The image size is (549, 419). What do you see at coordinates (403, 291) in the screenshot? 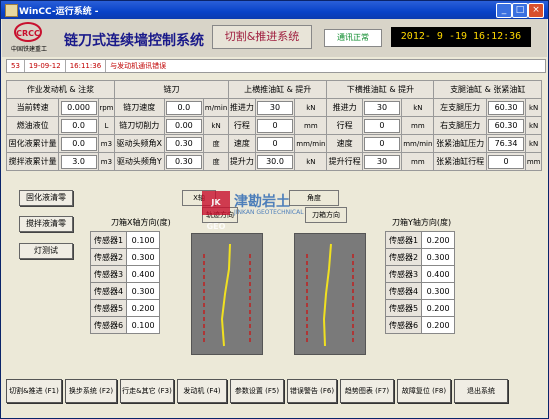
I see `sensor-label: 传感器4` at bounding box center [403, 291].